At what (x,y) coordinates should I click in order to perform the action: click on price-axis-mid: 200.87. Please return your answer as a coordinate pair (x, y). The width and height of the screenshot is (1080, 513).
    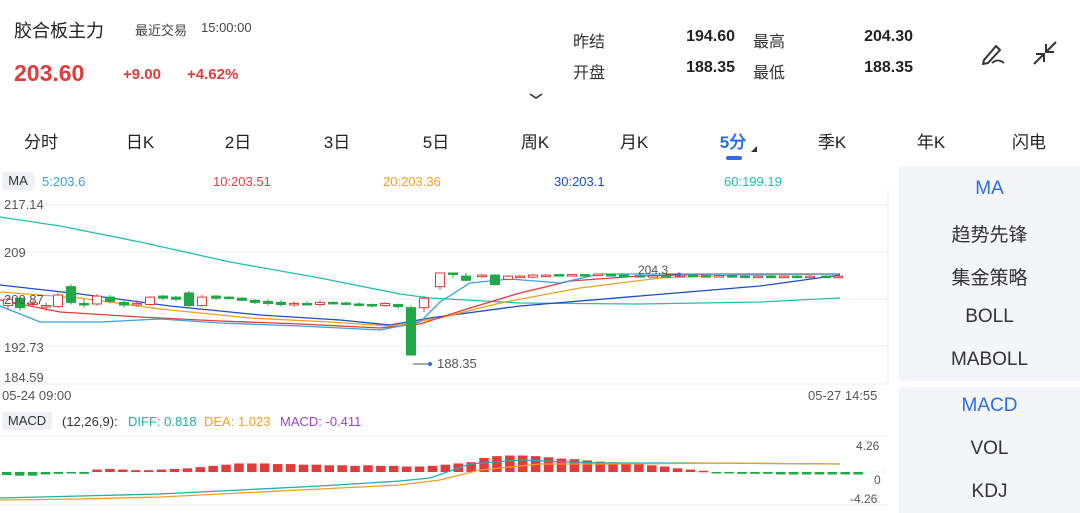
    Looking at the image, I should click on (24, 299).